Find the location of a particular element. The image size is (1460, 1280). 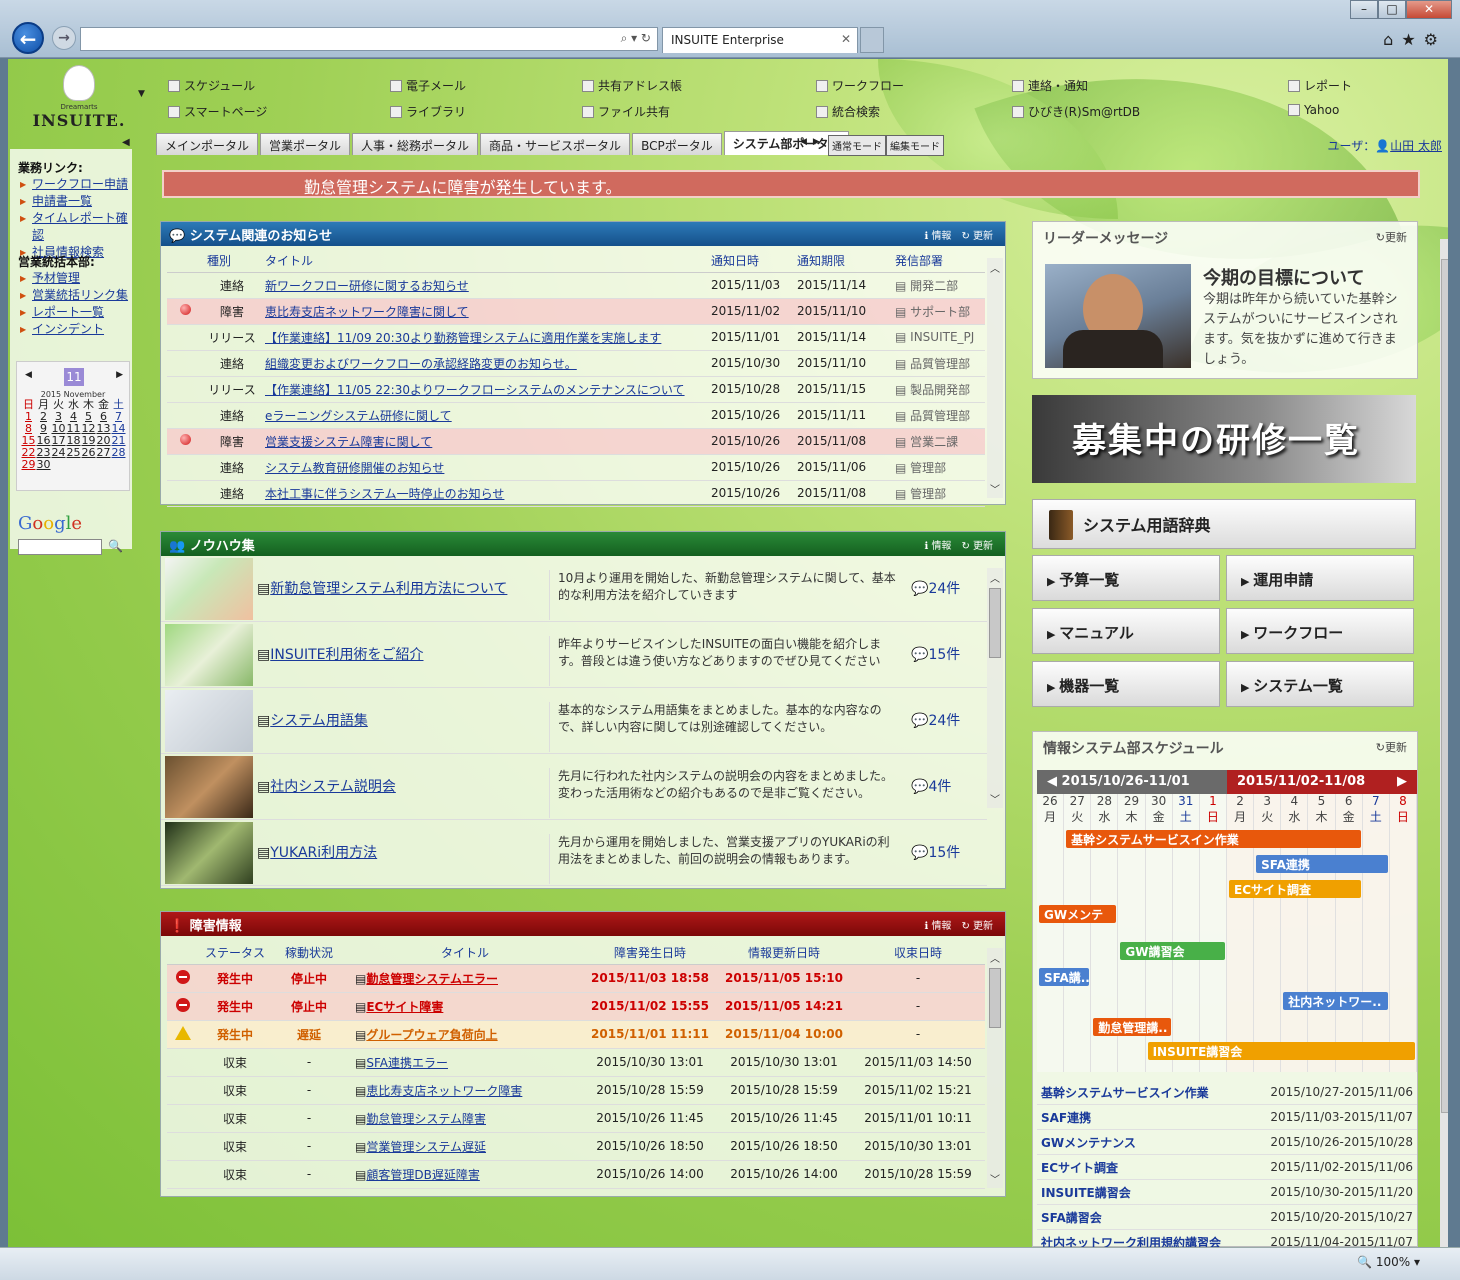

maximize-icon: □ is located at coordinates (1392, 9).